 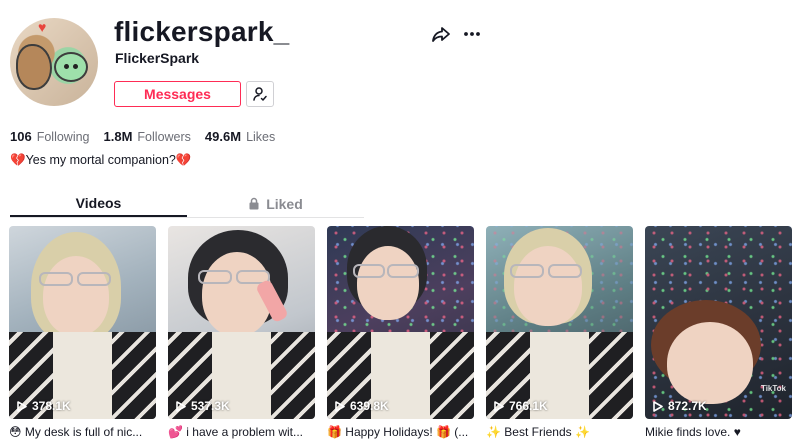 I want to click on following-count: 106, so click(x=21, y=136).